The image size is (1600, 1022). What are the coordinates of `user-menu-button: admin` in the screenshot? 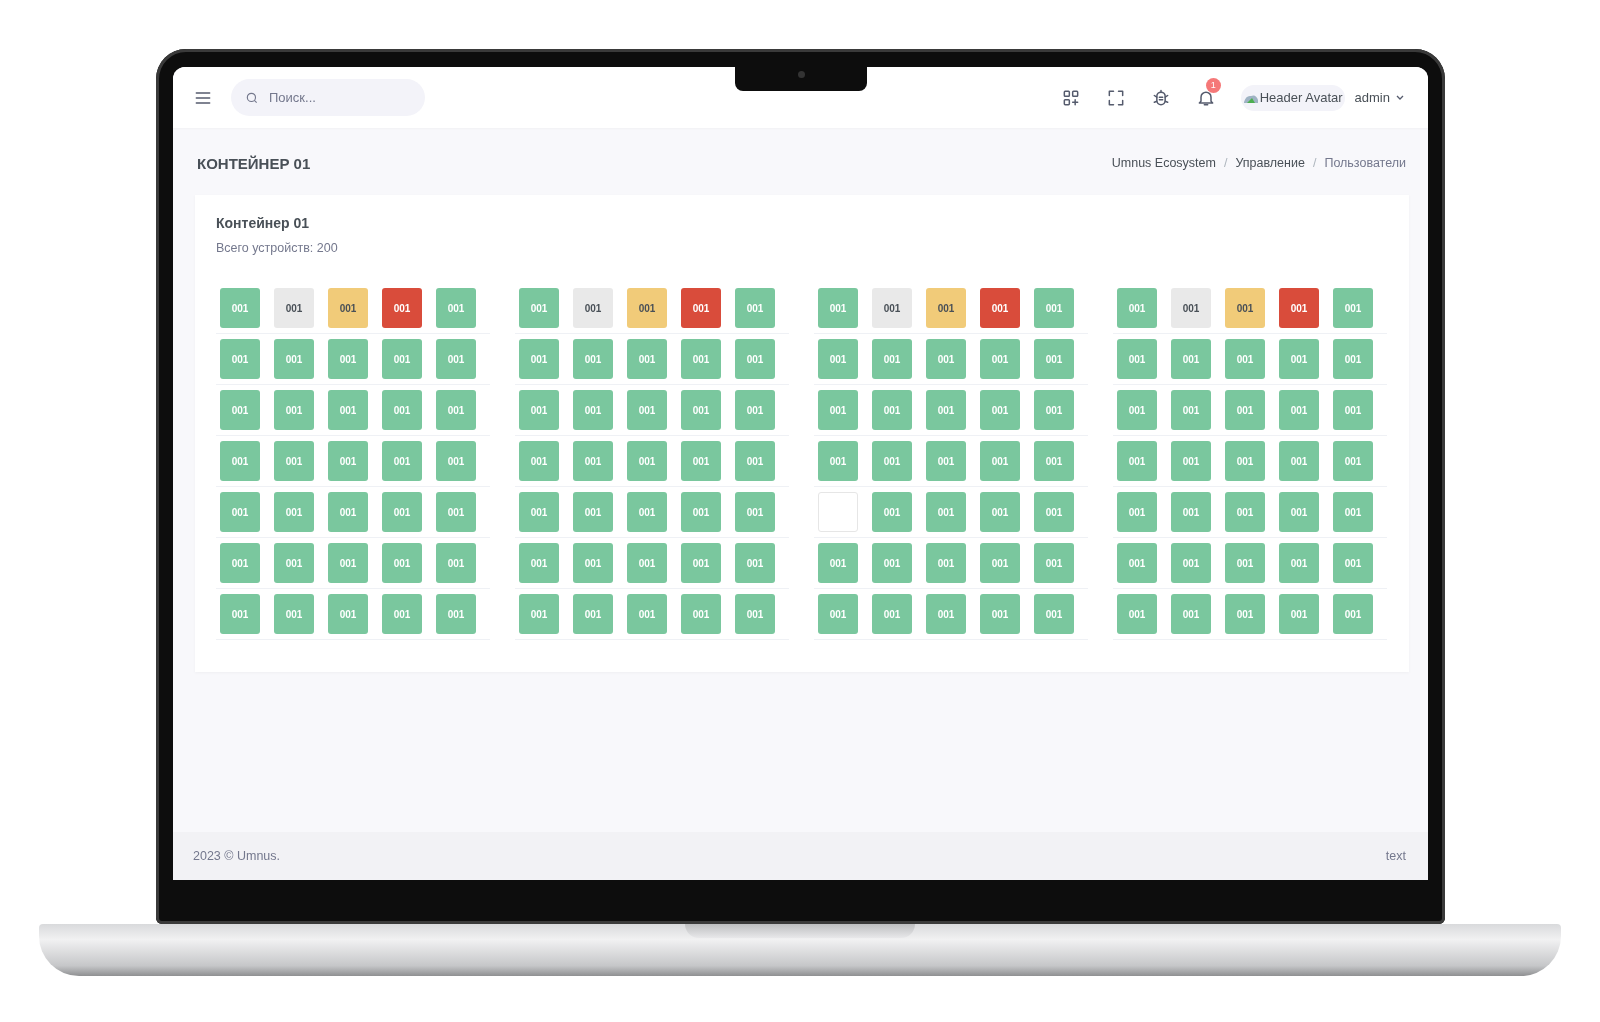 It's located at (1379, 97).